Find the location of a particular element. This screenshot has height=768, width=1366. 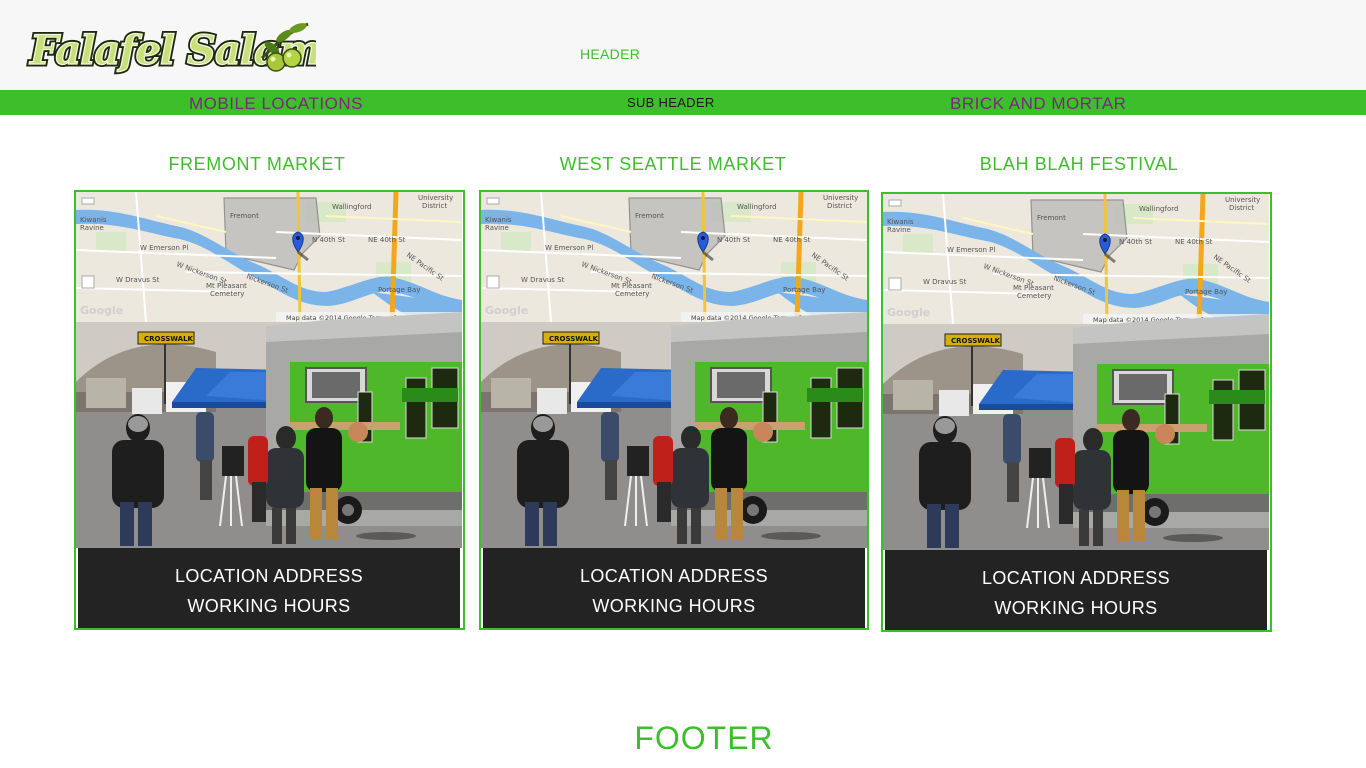

footer-label: FOOTER is located at coordinates (704, 738).